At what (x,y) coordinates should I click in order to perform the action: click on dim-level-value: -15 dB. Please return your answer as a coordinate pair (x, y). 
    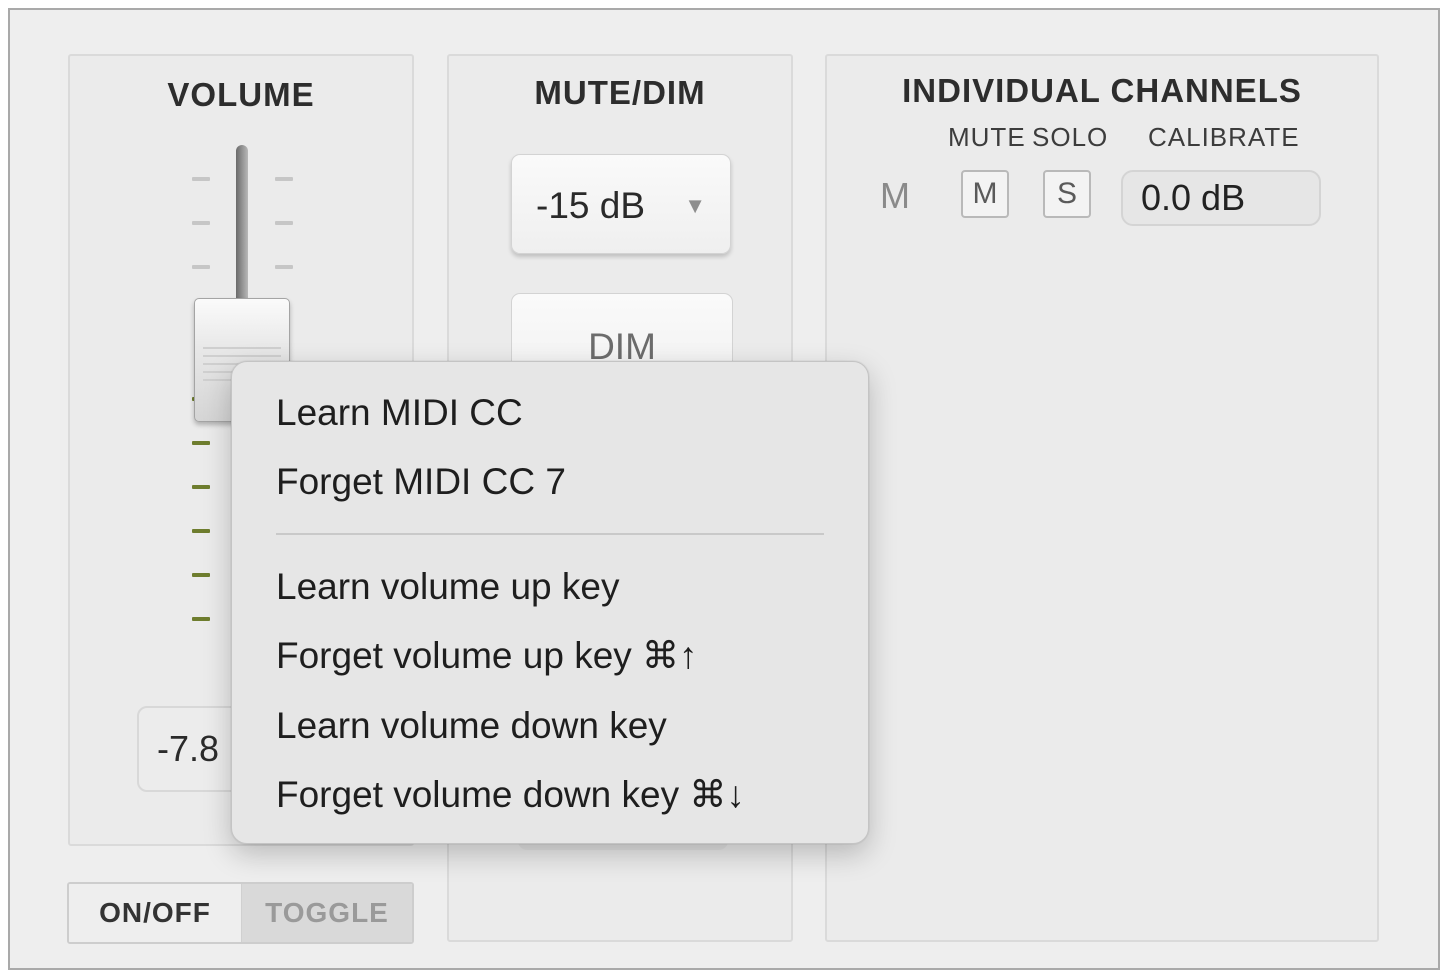
    Looking at the image, I should click on (591, 205).